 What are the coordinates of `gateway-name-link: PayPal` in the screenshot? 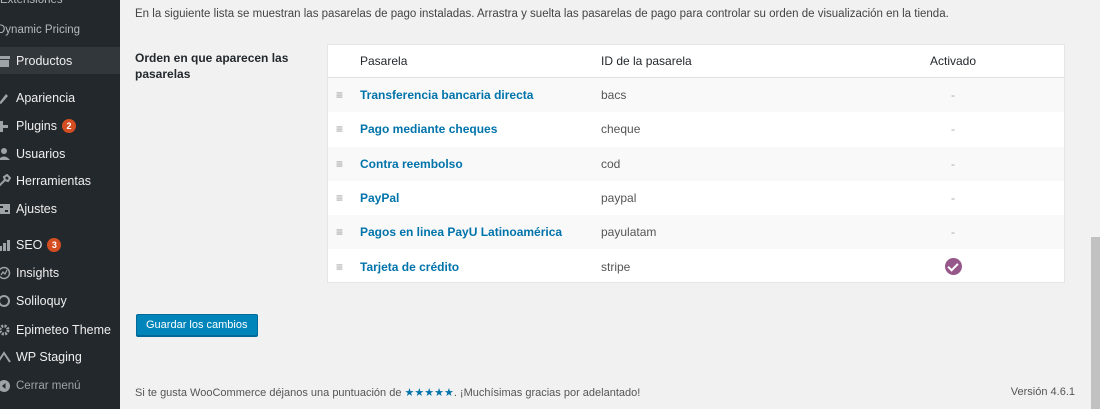 It's located at (480, 198).